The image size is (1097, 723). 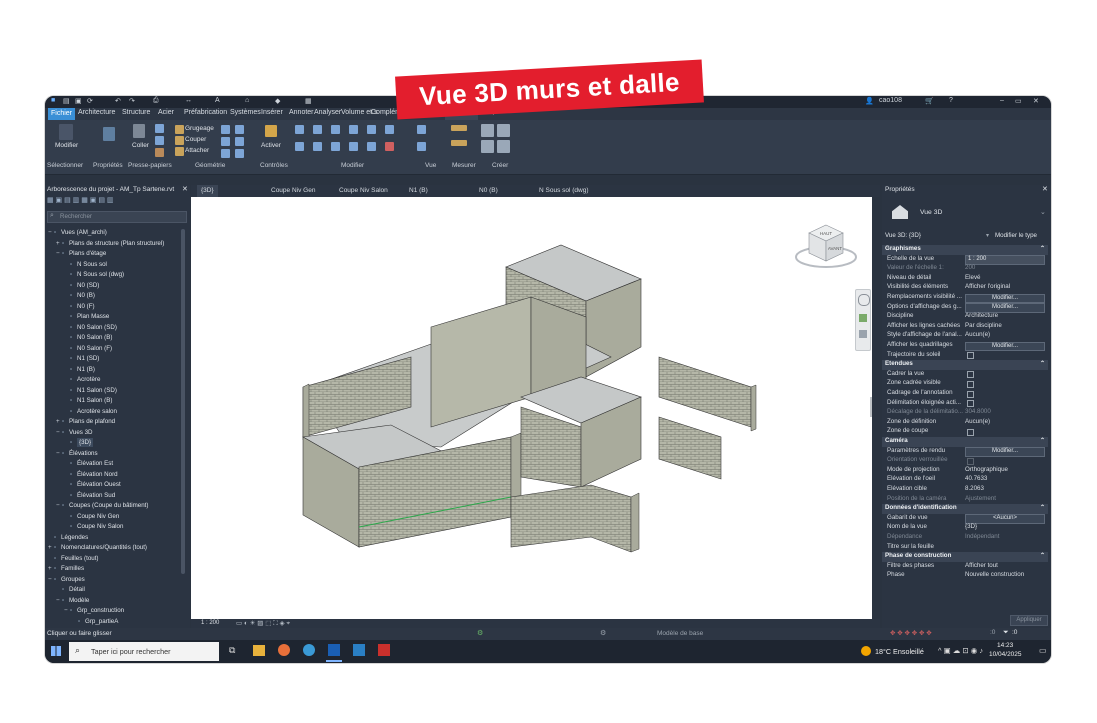 What do you see at coordinates (94, 348) in the screenshot?
I see `tree-item: N0 Salon (F)` at bounding box center [94, 348].